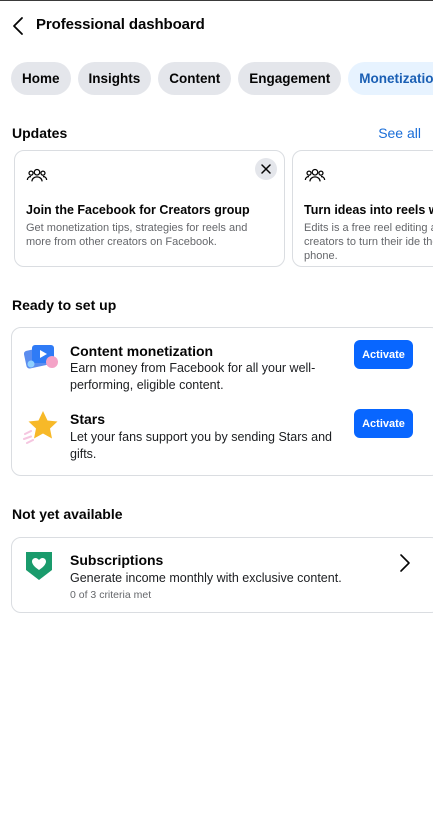  I want to click on subscriptions-heart-icon, so click(39, 566).